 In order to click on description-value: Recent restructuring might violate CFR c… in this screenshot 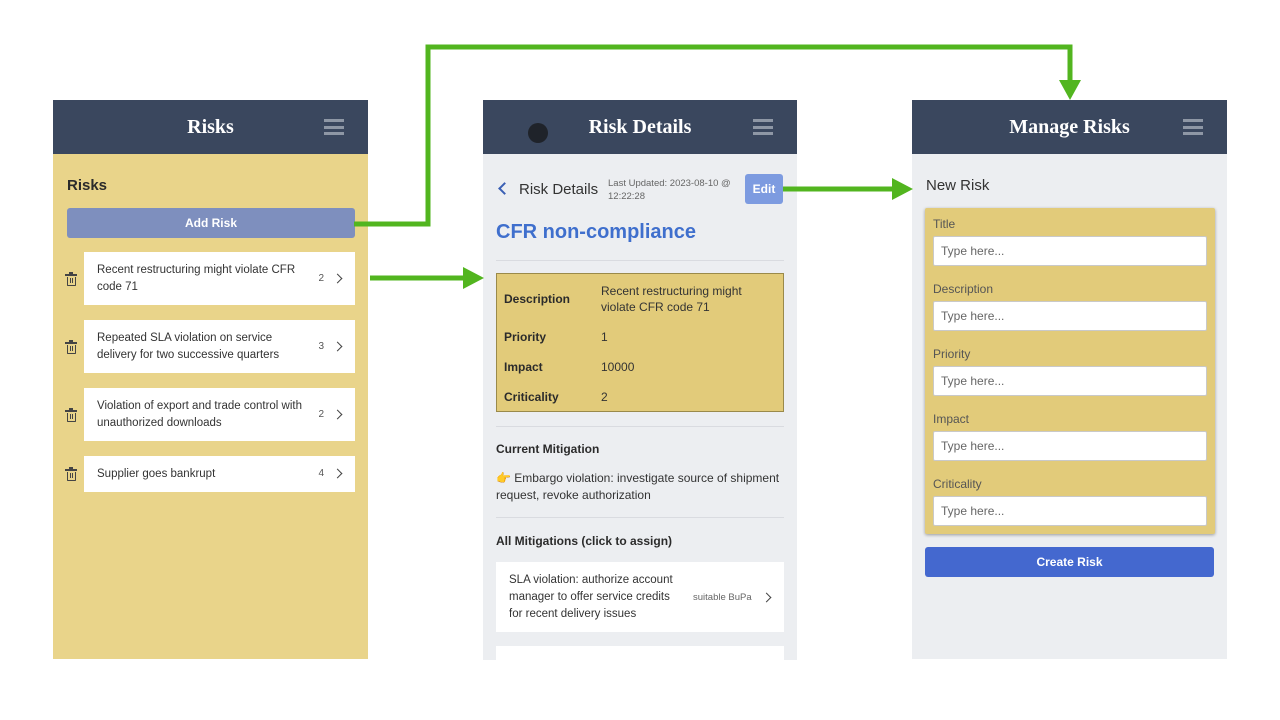, I will do `click(671, 299)`.